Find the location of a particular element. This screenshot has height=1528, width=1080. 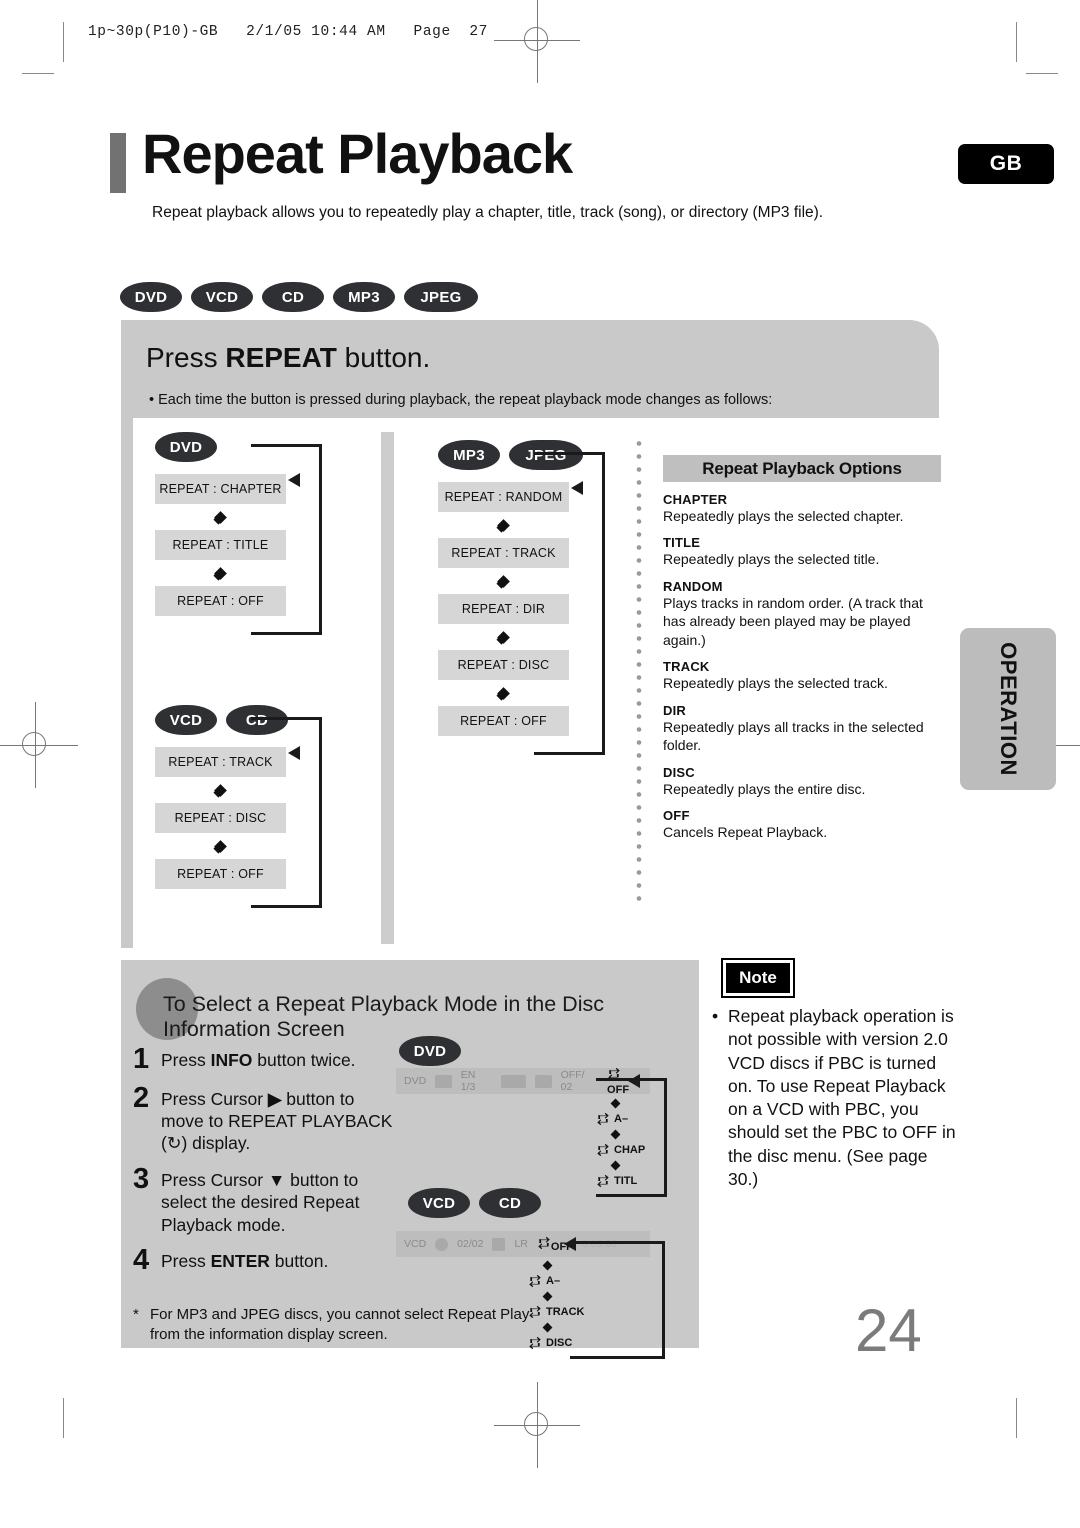

step-number: 4 is located at coordinates (141, 1259).